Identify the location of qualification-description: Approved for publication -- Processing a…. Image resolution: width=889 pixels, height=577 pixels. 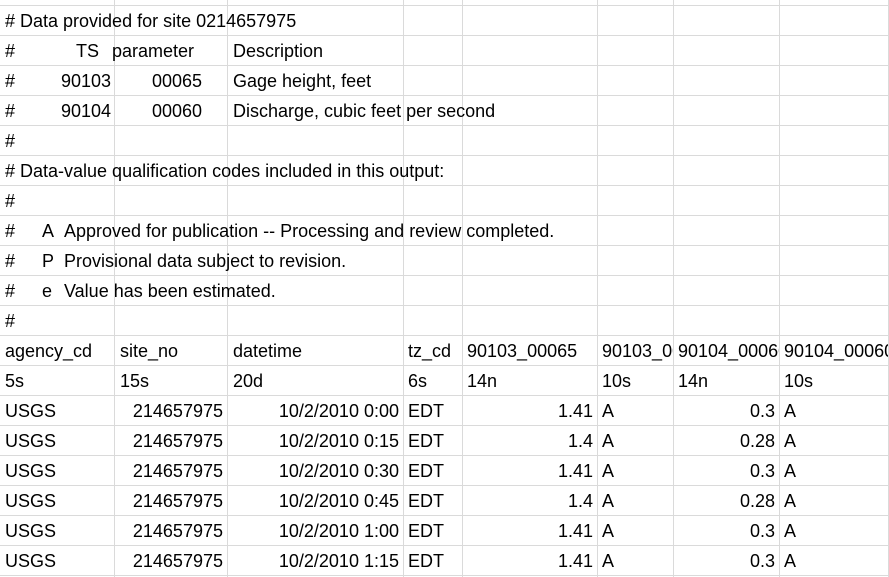
(309, 231).